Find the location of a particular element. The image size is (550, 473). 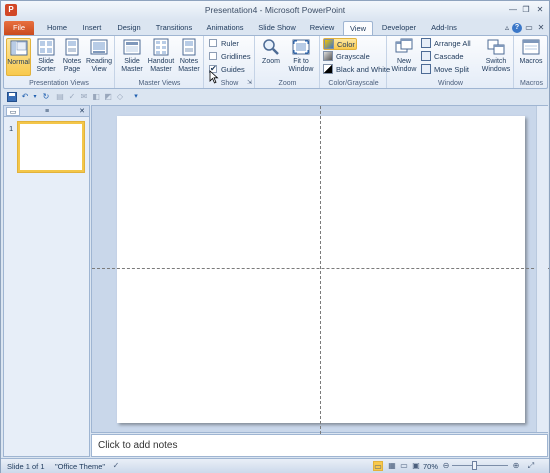

tab-review: Review is located at coordinates (322, 28).